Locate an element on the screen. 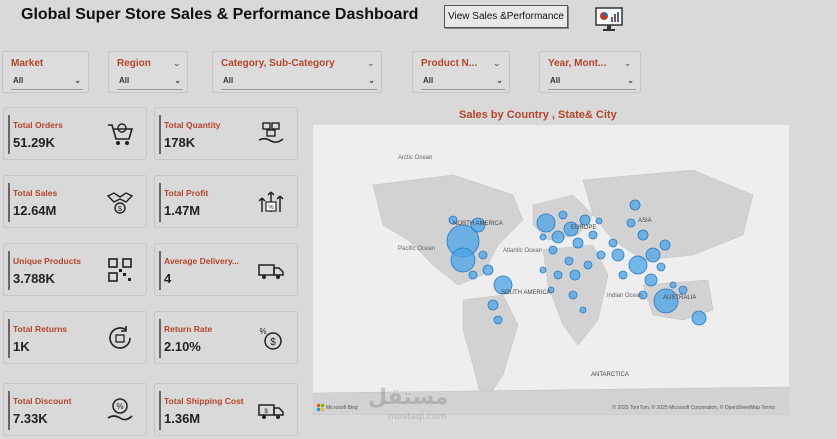  kpi-card-total-discount: Total Discount 7.33K % is located at coordinates (75, 409).